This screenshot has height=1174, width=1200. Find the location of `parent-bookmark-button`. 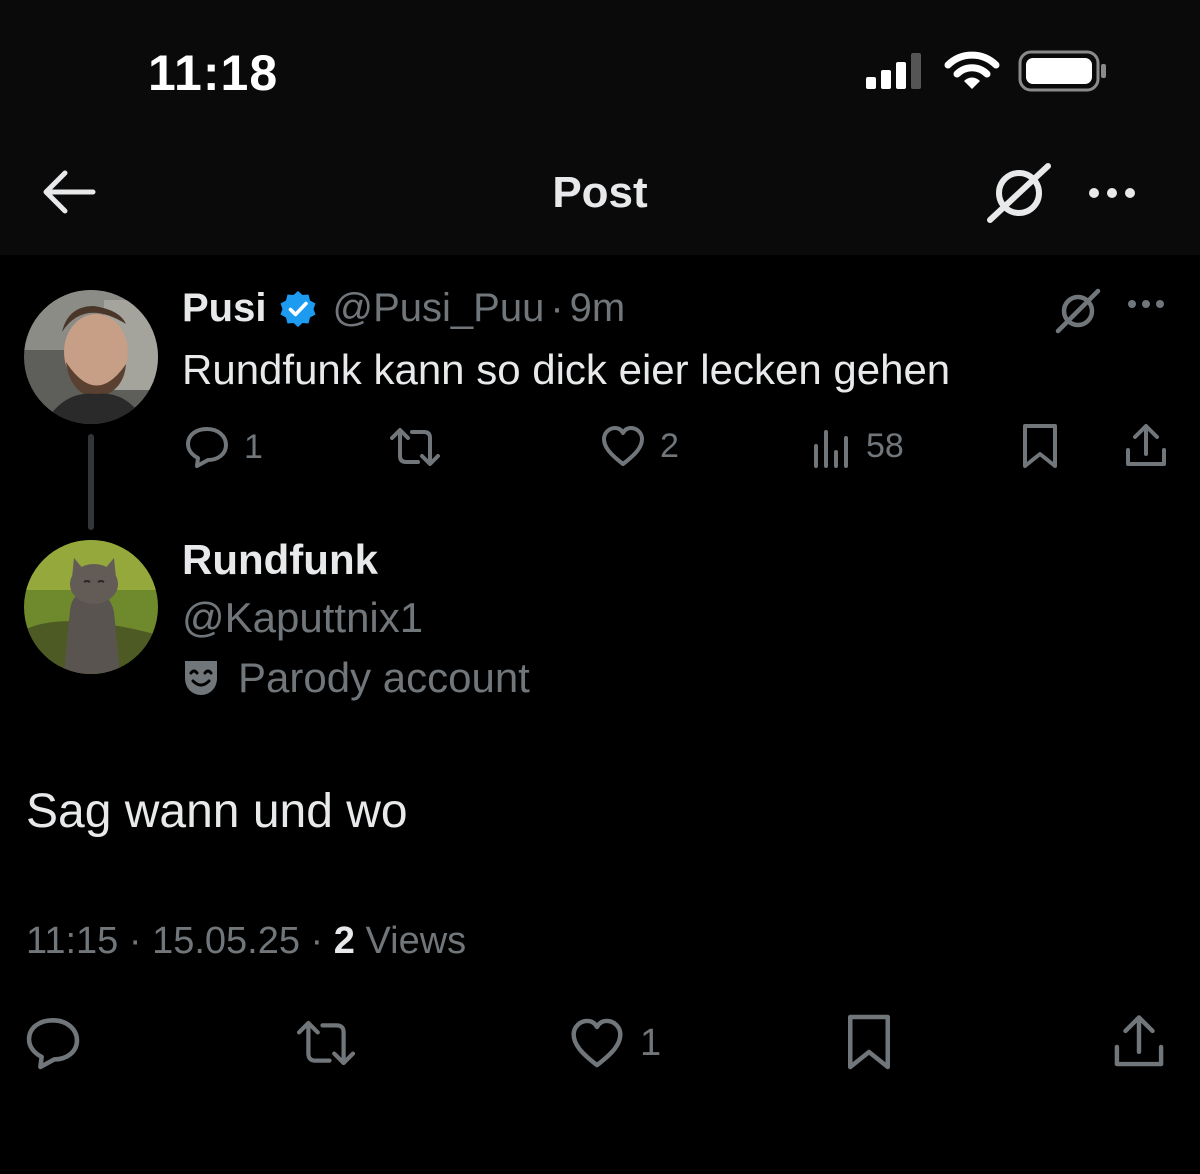

parent-bookmark-button is located at coordinates (1040, 446).